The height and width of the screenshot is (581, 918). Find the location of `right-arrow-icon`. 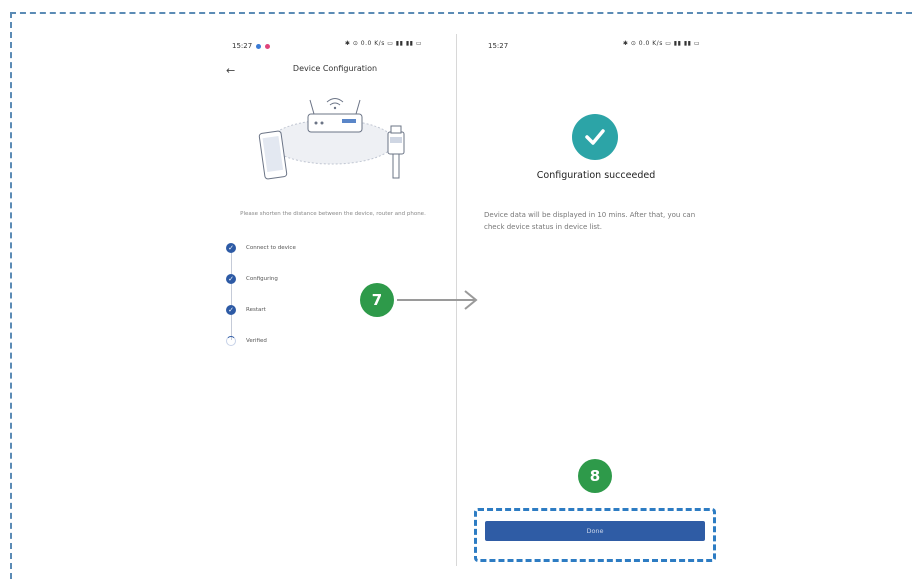

right-arrow-icon is located at coordinates (437, 300).